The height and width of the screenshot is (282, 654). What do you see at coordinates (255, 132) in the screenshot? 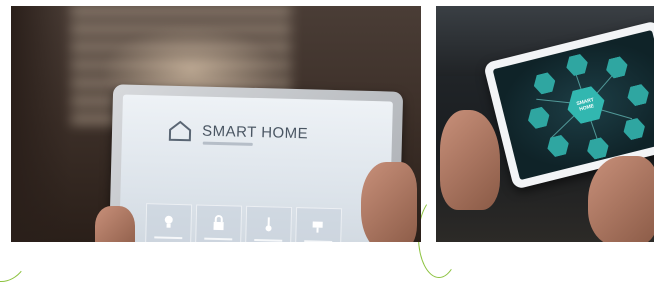
I see `smart-home-title: SMART HOME` at bounding box center [255, 132].